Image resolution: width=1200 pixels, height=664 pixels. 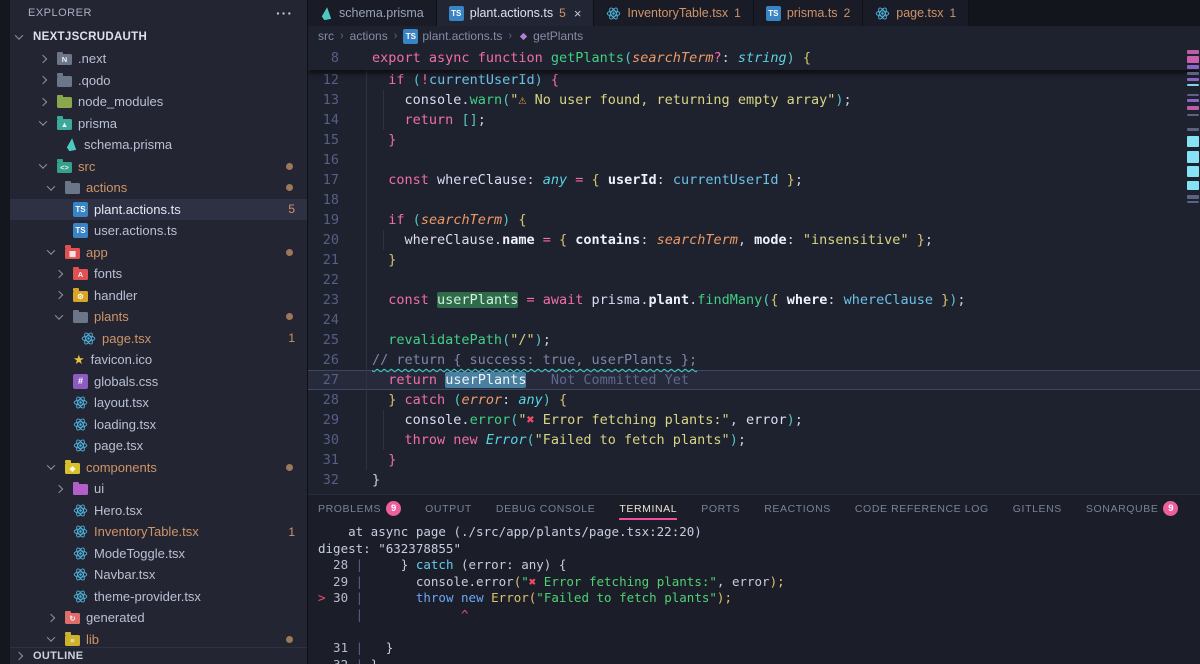 I want to click on code-line-27: 27 return userPlants Not Committed Yet, so click(x=754, y=380).